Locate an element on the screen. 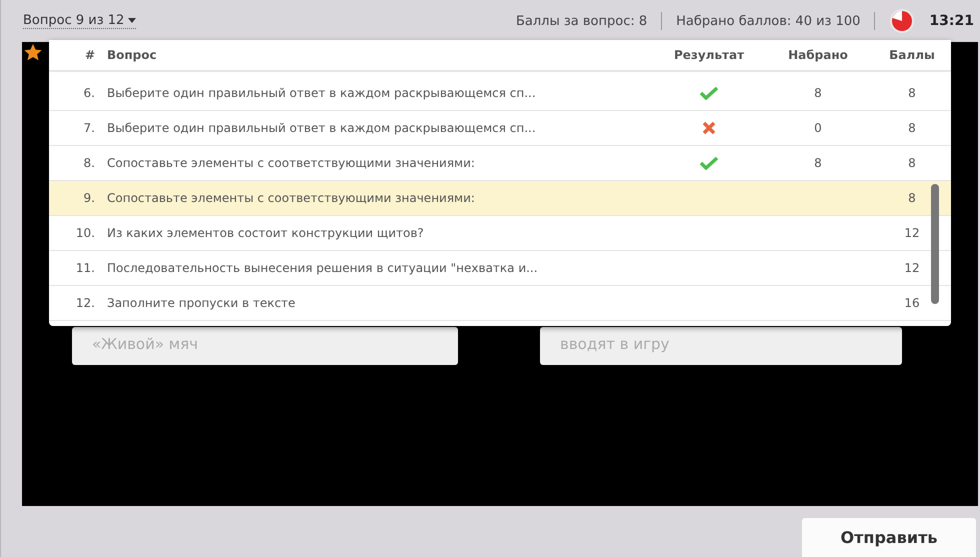 The height and width of the screenshot is (557, 980). row-number: 10. is located at coordinates (85, 233).